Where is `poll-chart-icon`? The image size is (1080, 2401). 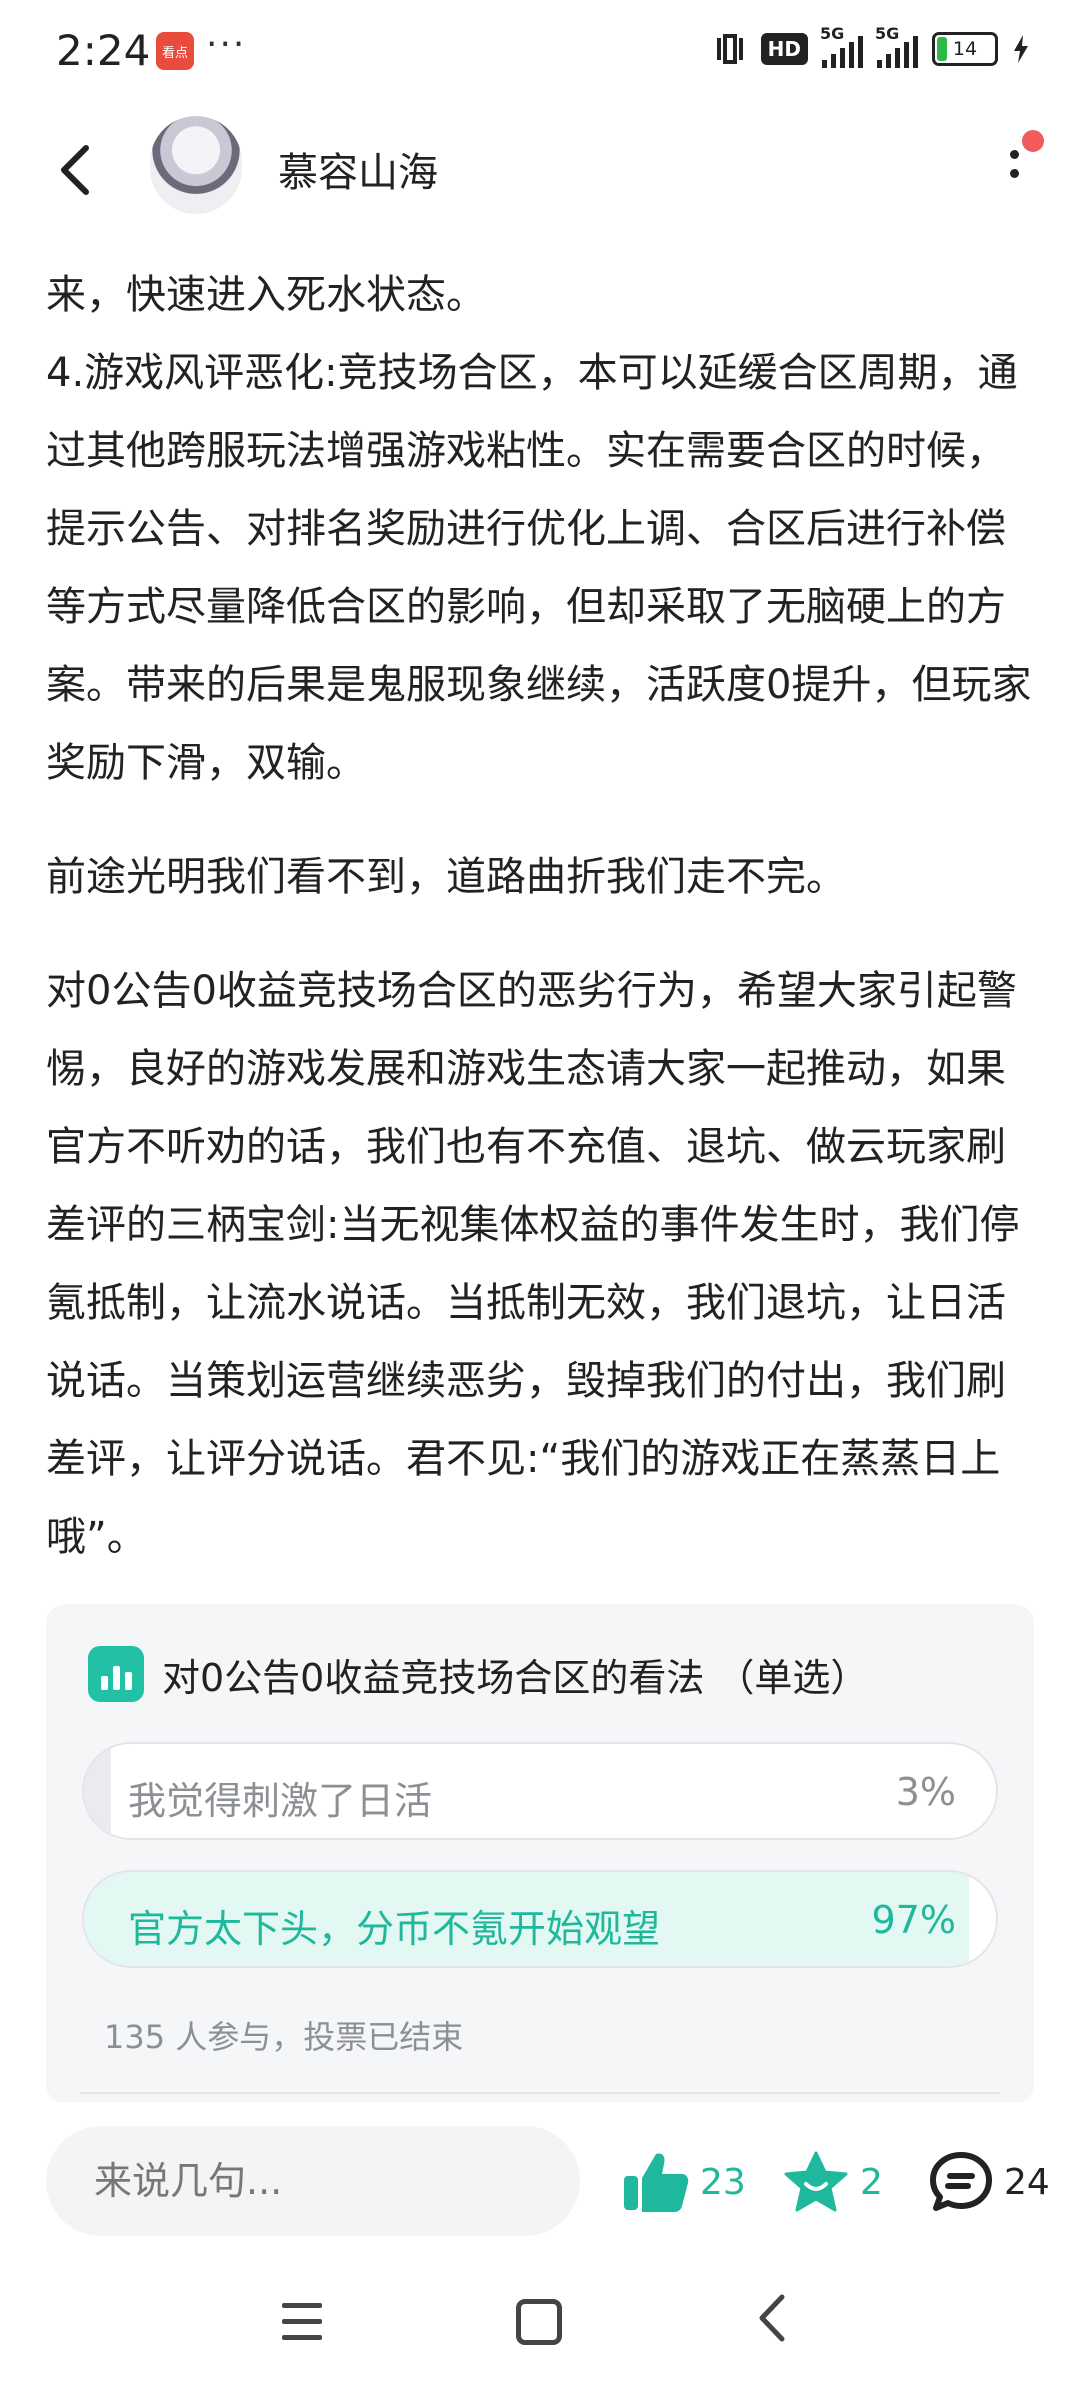
poll-chart-icon is located at coordinates (116, 1674).